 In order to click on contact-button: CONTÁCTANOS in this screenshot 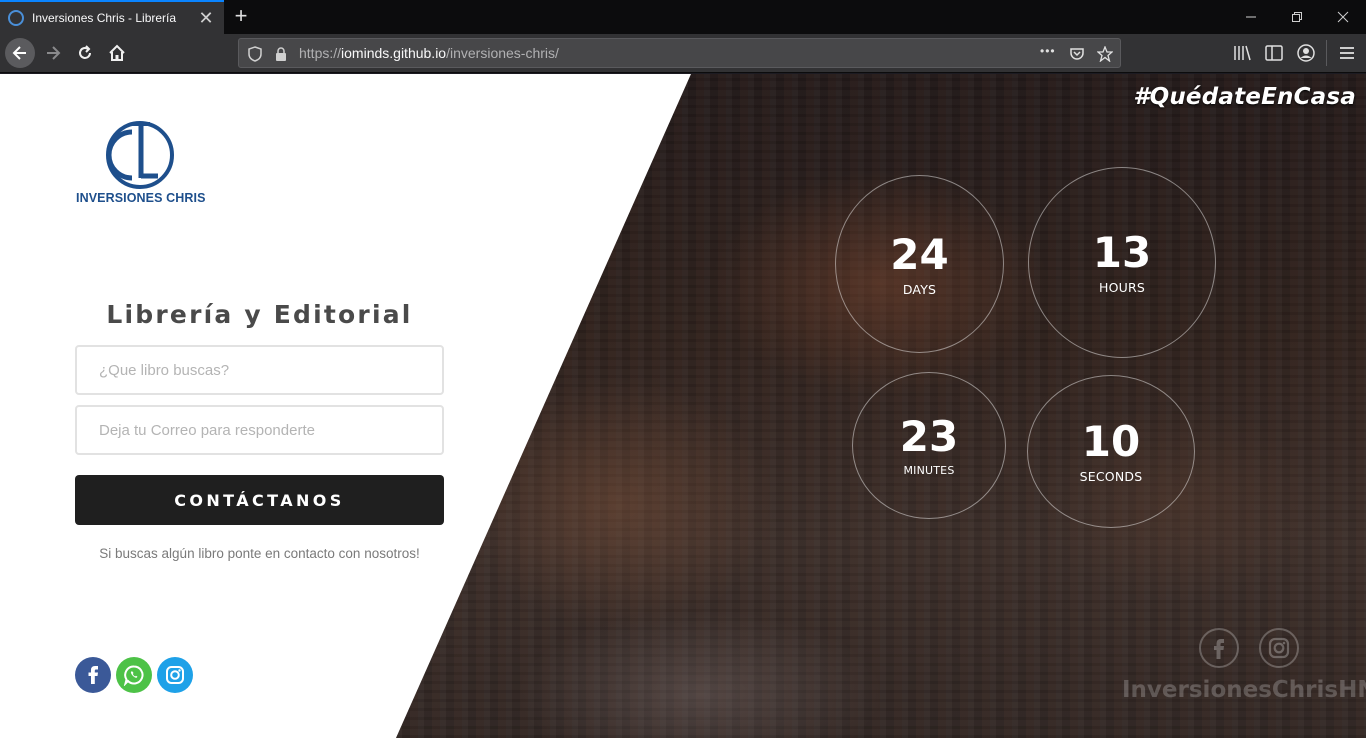, I will do `click(259, 500)`.